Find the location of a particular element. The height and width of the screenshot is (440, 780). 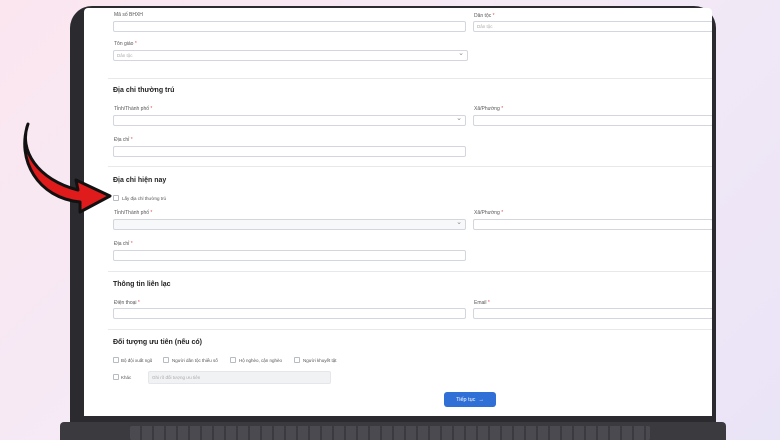

next-button-label: Tiếp tục is located at coordinates (466, 399).